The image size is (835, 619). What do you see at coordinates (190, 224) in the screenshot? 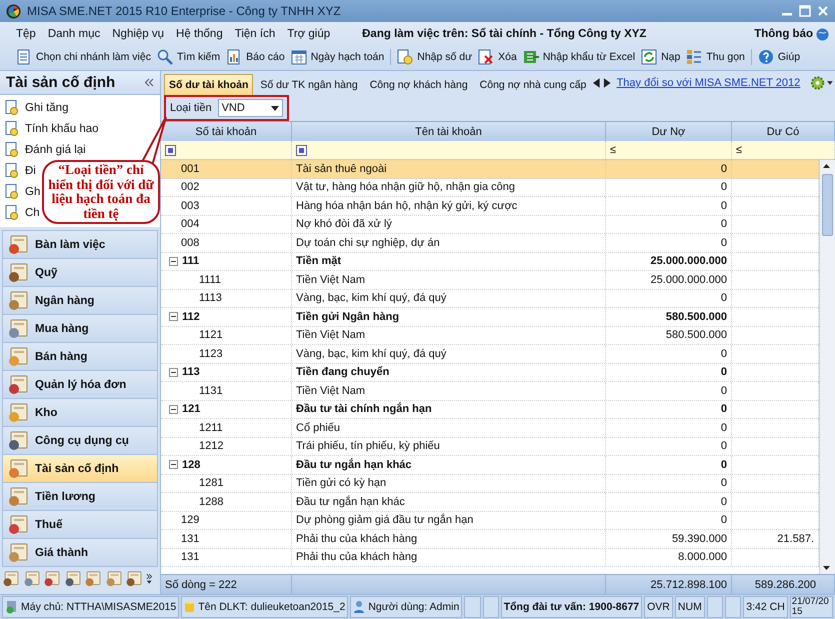
I see `account-code: 004` at bounding box center [190, 224].